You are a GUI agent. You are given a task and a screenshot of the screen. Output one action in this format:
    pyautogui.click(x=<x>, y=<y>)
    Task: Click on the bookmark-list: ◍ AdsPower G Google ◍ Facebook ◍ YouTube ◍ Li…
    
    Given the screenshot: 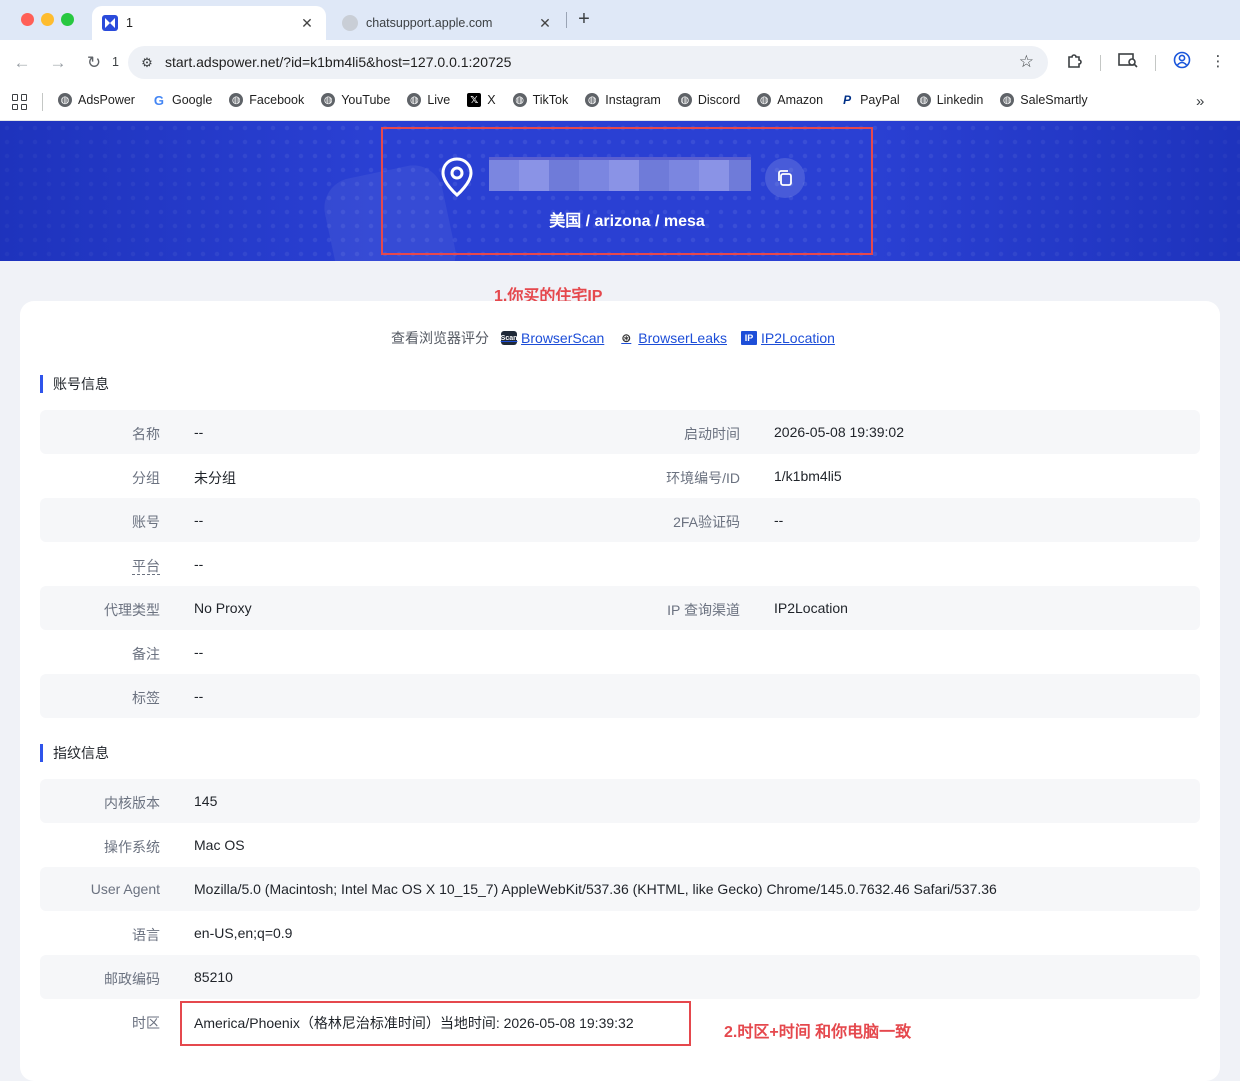 What is the action you would take?
    pyautogui.click(x=581, y=100)
    